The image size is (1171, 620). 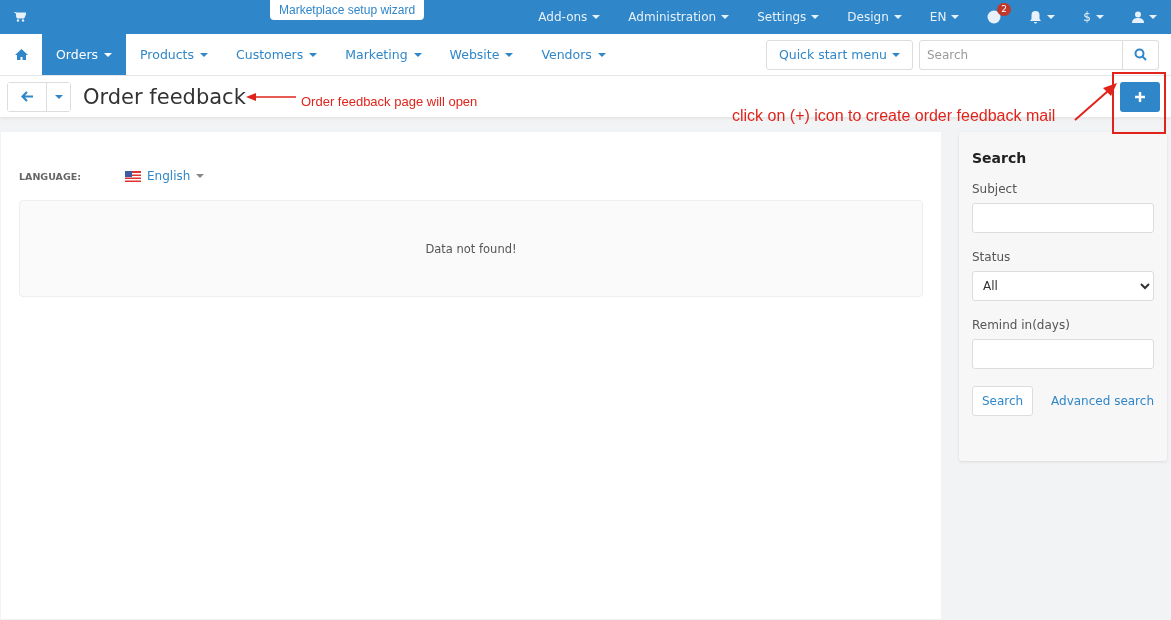 What do you see at coordinates (1093, 17) in the screenshot?
I see `top-menu-item: $` at bounding box center [1093, 17].